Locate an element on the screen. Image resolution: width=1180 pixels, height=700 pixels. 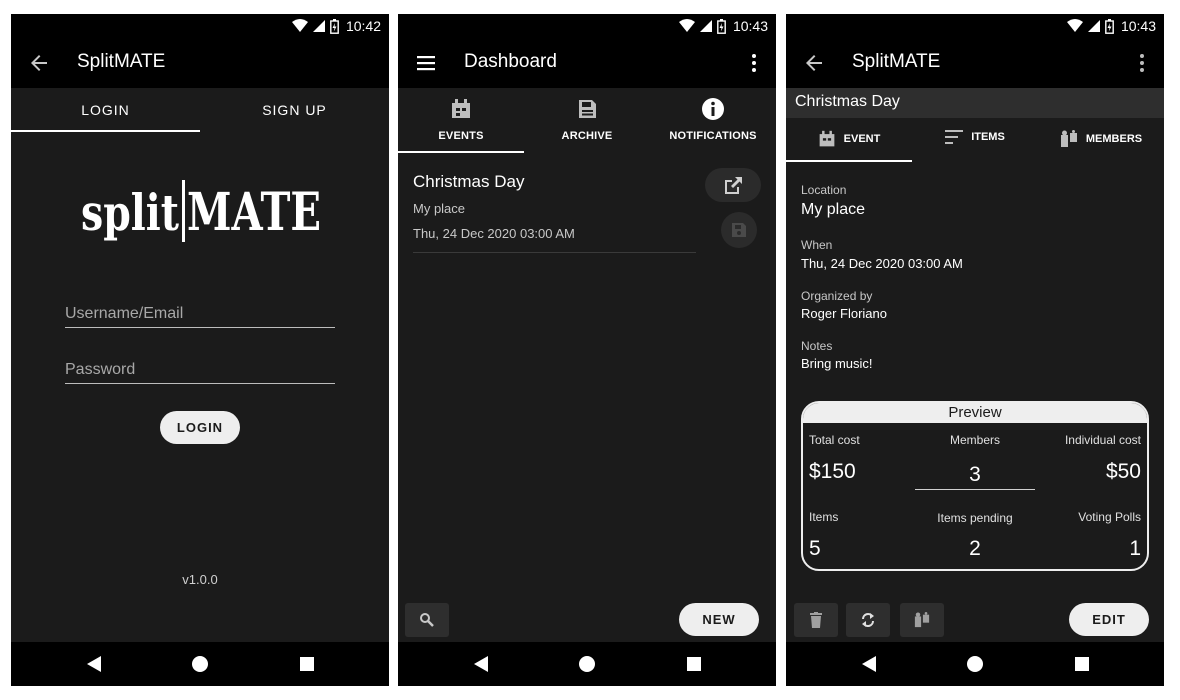
password-placeholder: Password is located at coordinates (100, 369).